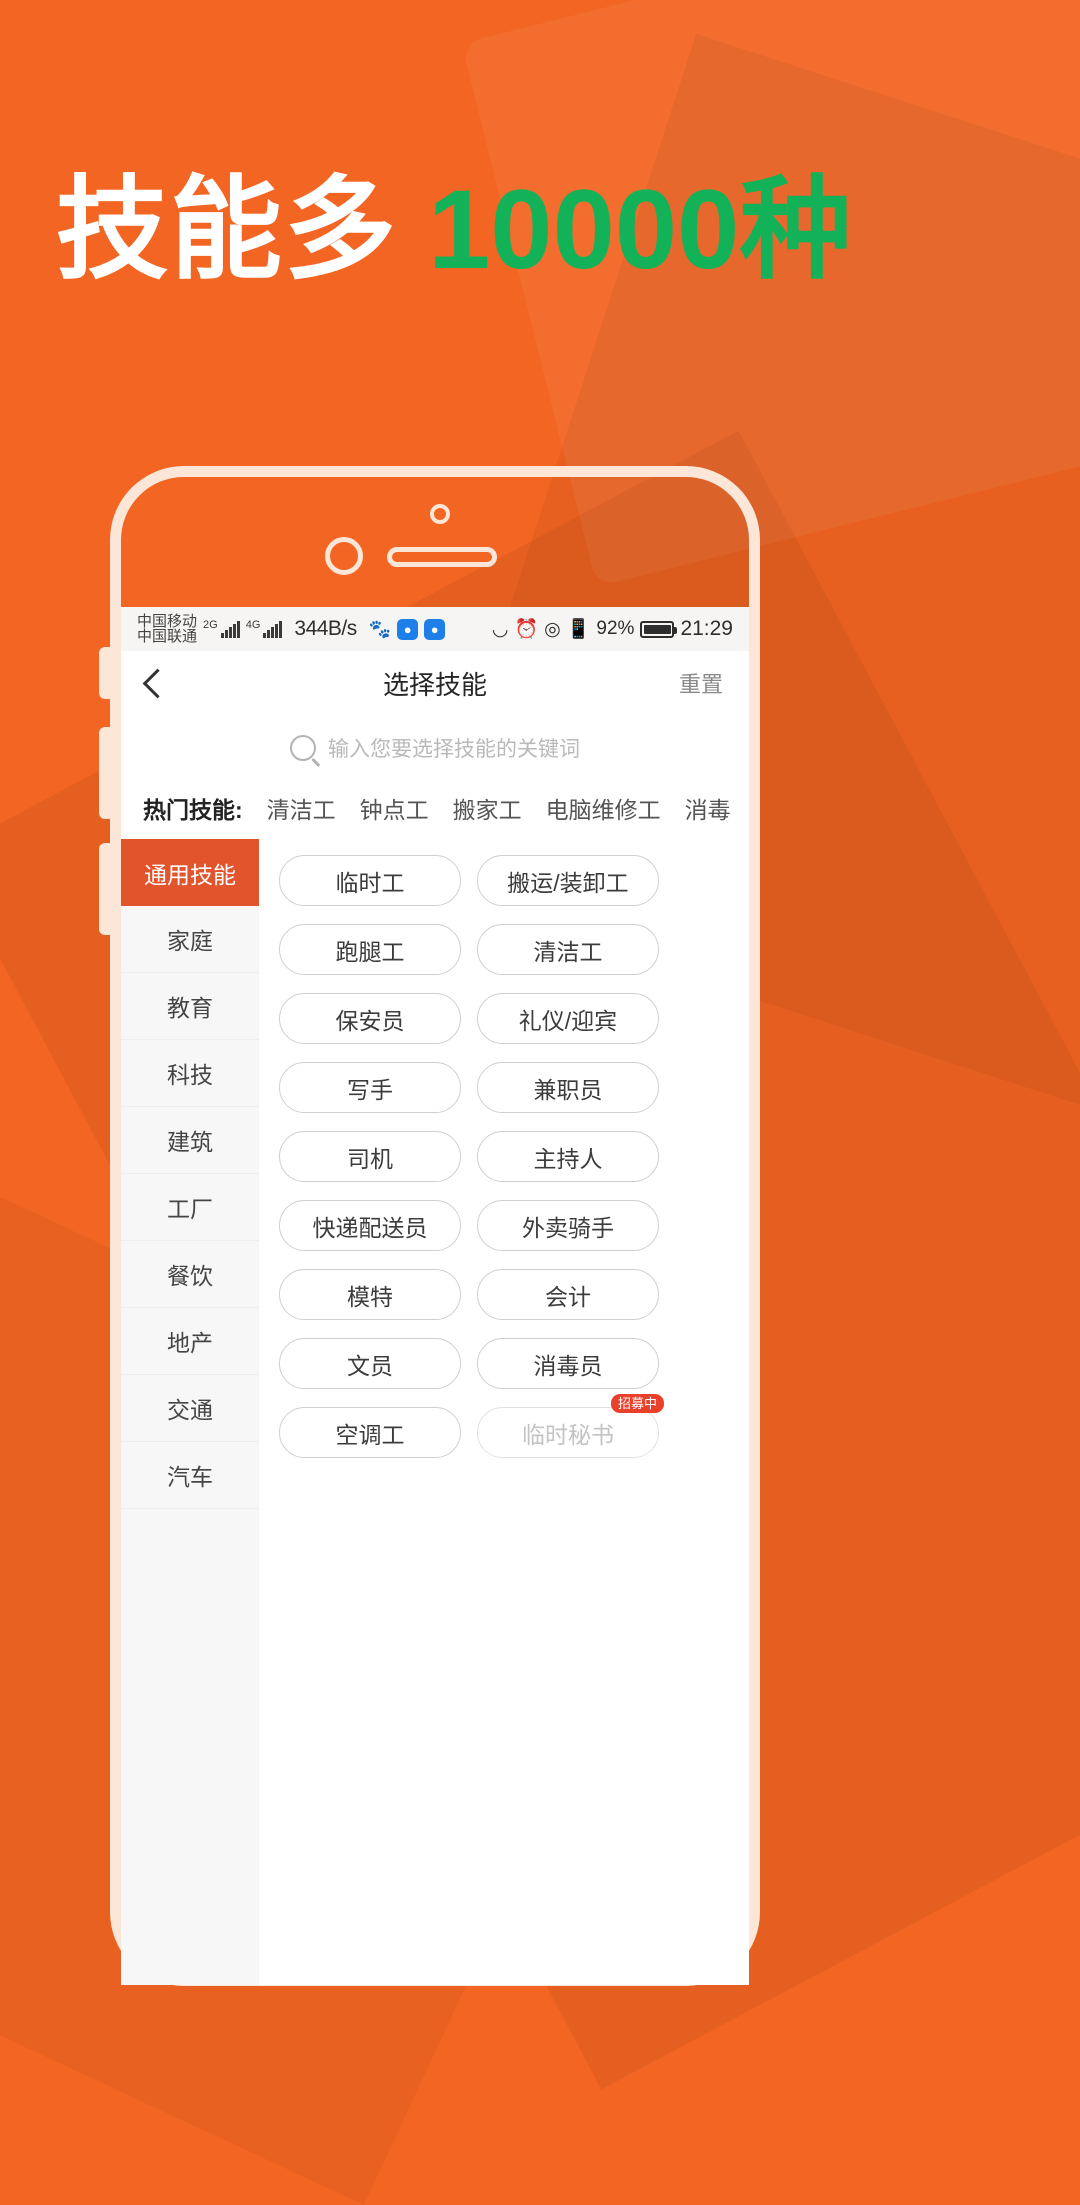 The width and height of the screenshot is (1080, 2205). What do you see at coordinates (167, 636) in the screenshot?
I see `carrier-secondary: 中国联通` at bounding box center [167, 636].